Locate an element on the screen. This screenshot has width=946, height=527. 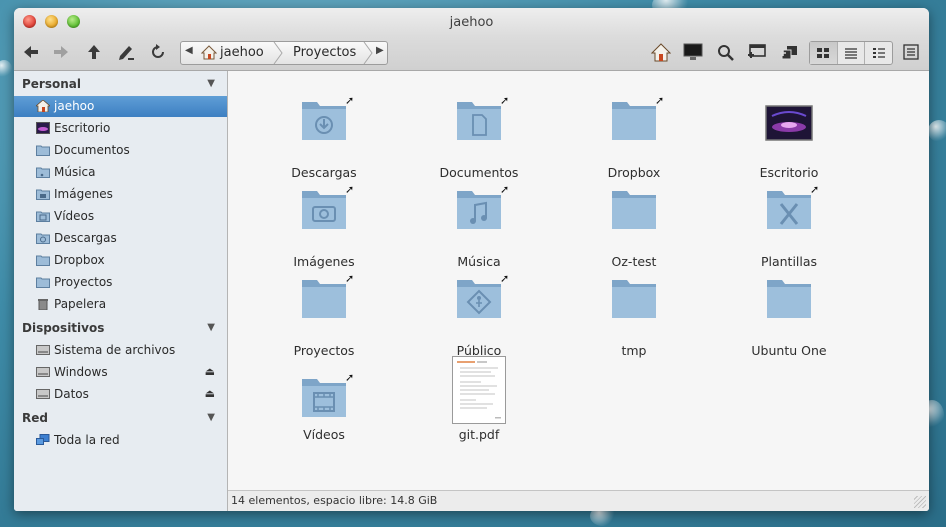
compact-view-button is located at coordinates (878, 53).